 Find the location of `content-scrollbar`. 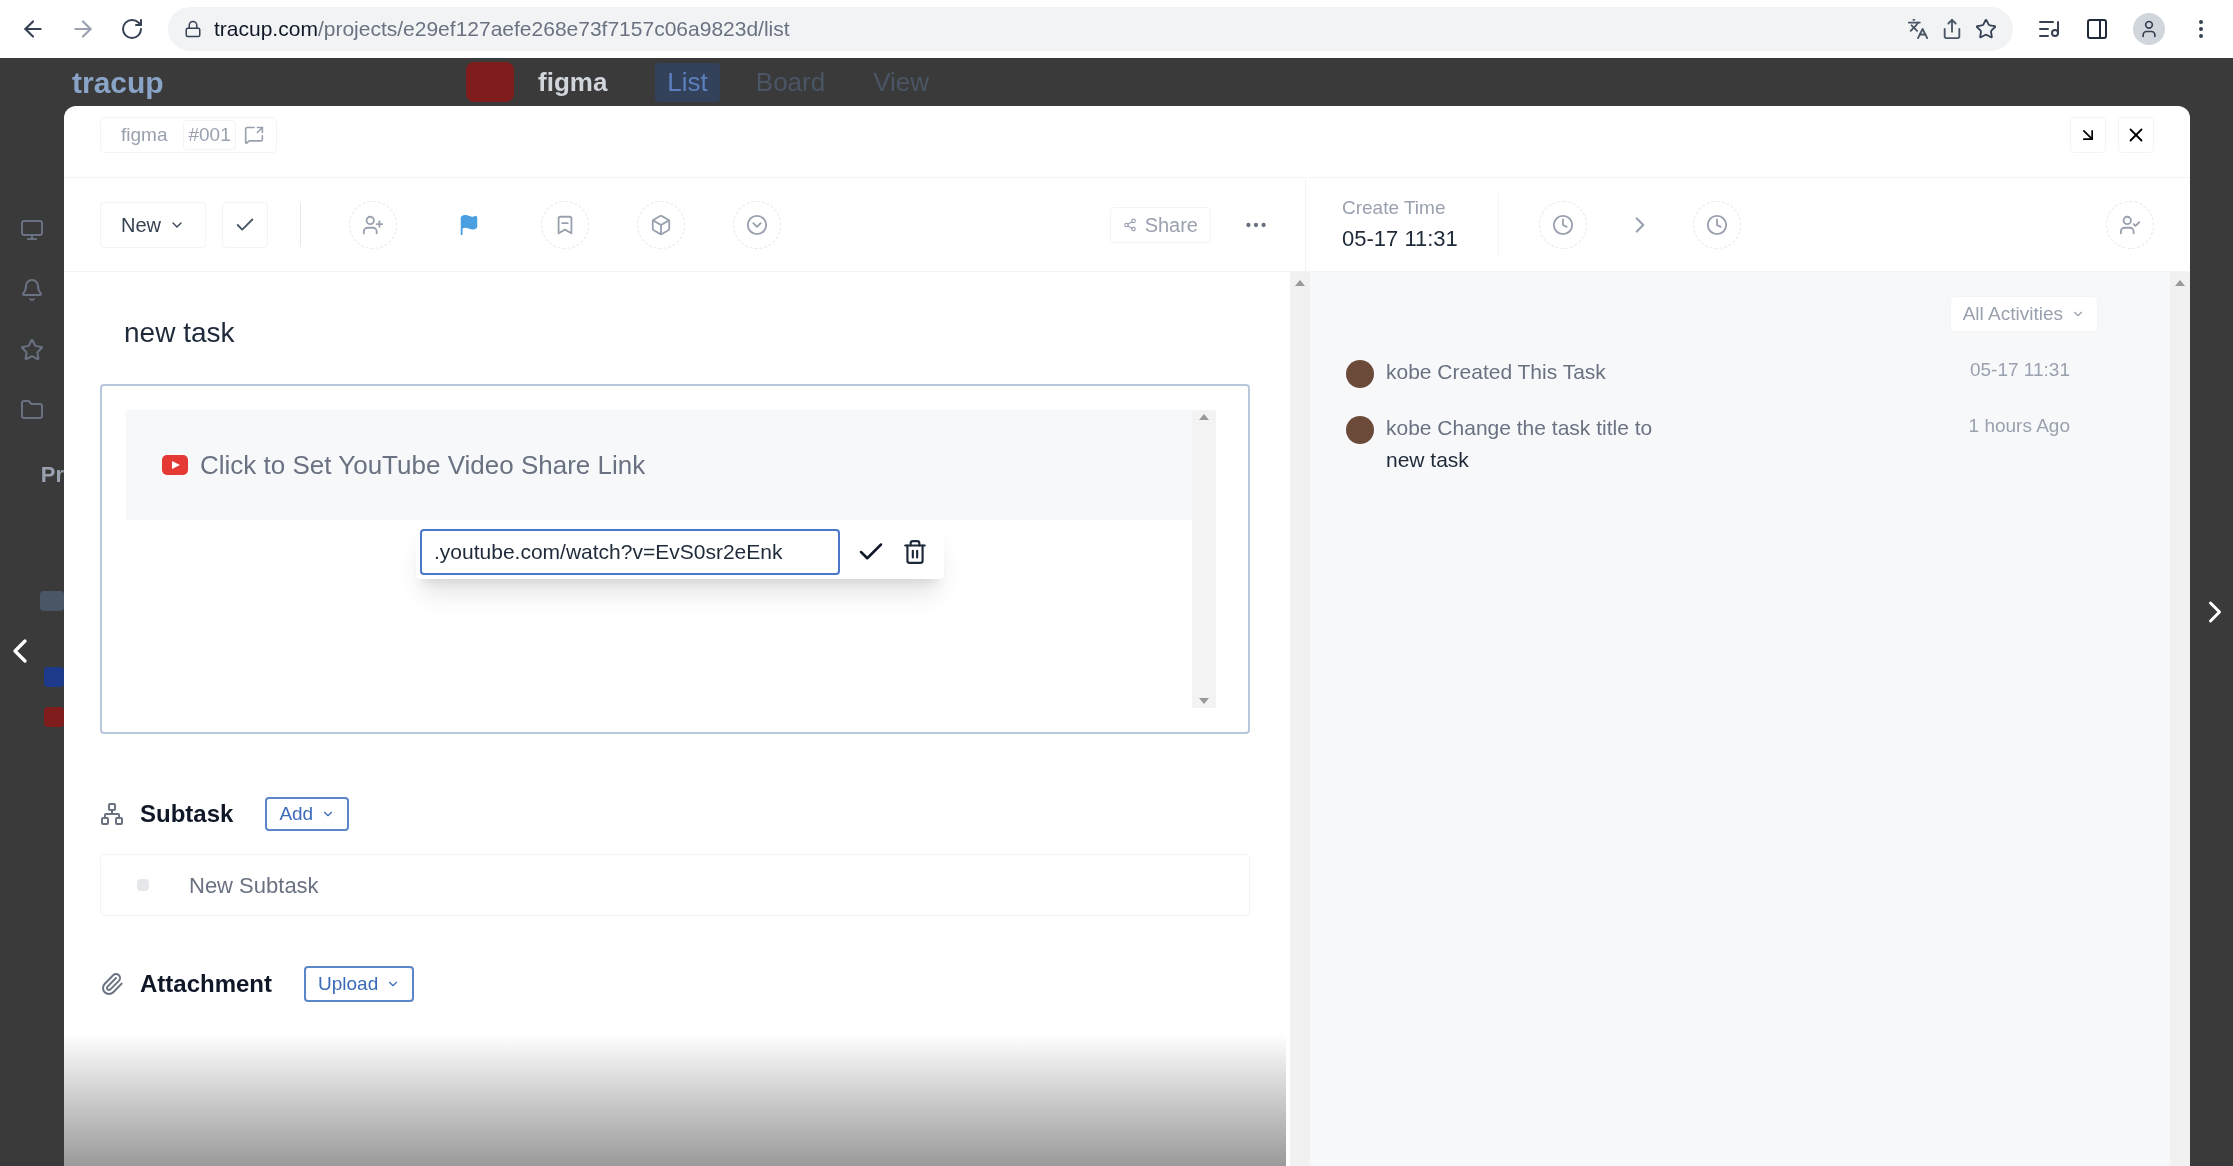

content-scrollbar is located at coordinates (1300, 719).